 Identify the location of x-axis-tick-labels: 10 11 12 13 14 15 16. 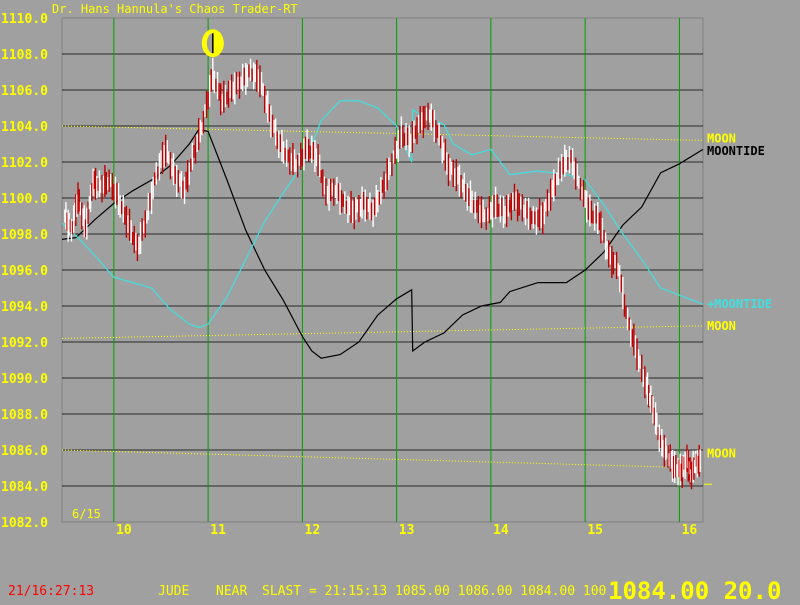
(406, 530).